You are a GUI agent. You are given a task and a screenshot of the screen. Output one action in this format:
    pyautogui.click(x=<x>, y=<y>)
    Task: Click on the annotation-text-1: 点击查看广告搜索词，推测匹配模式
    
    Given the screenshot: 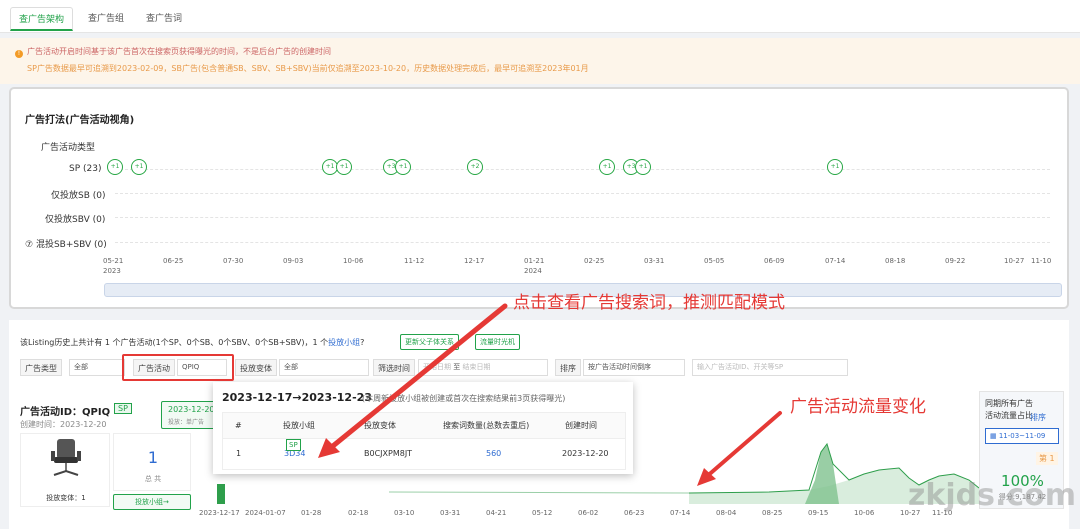 What is the action you would take?
    pyautogui.click(x=649, y=303)
    